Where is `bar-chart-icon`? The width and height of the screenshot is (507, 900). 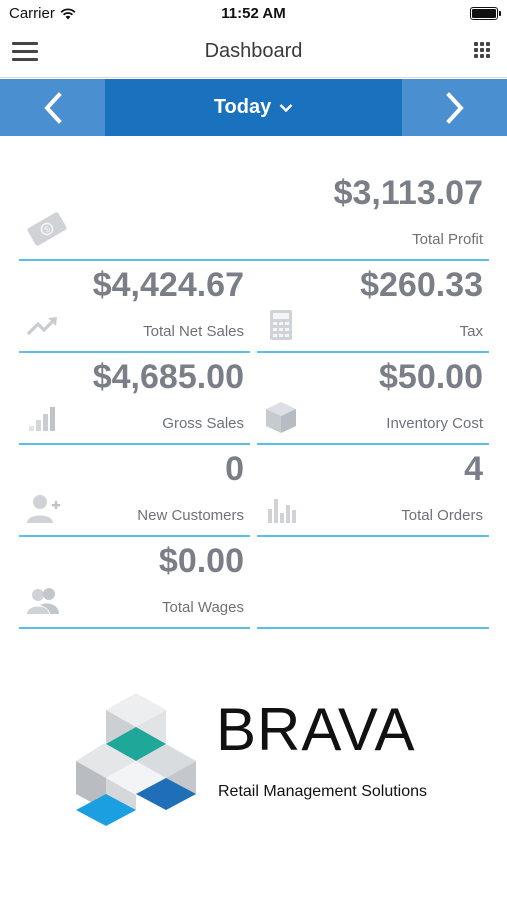 bar-chart-icon is located at coordinates (282, 511).